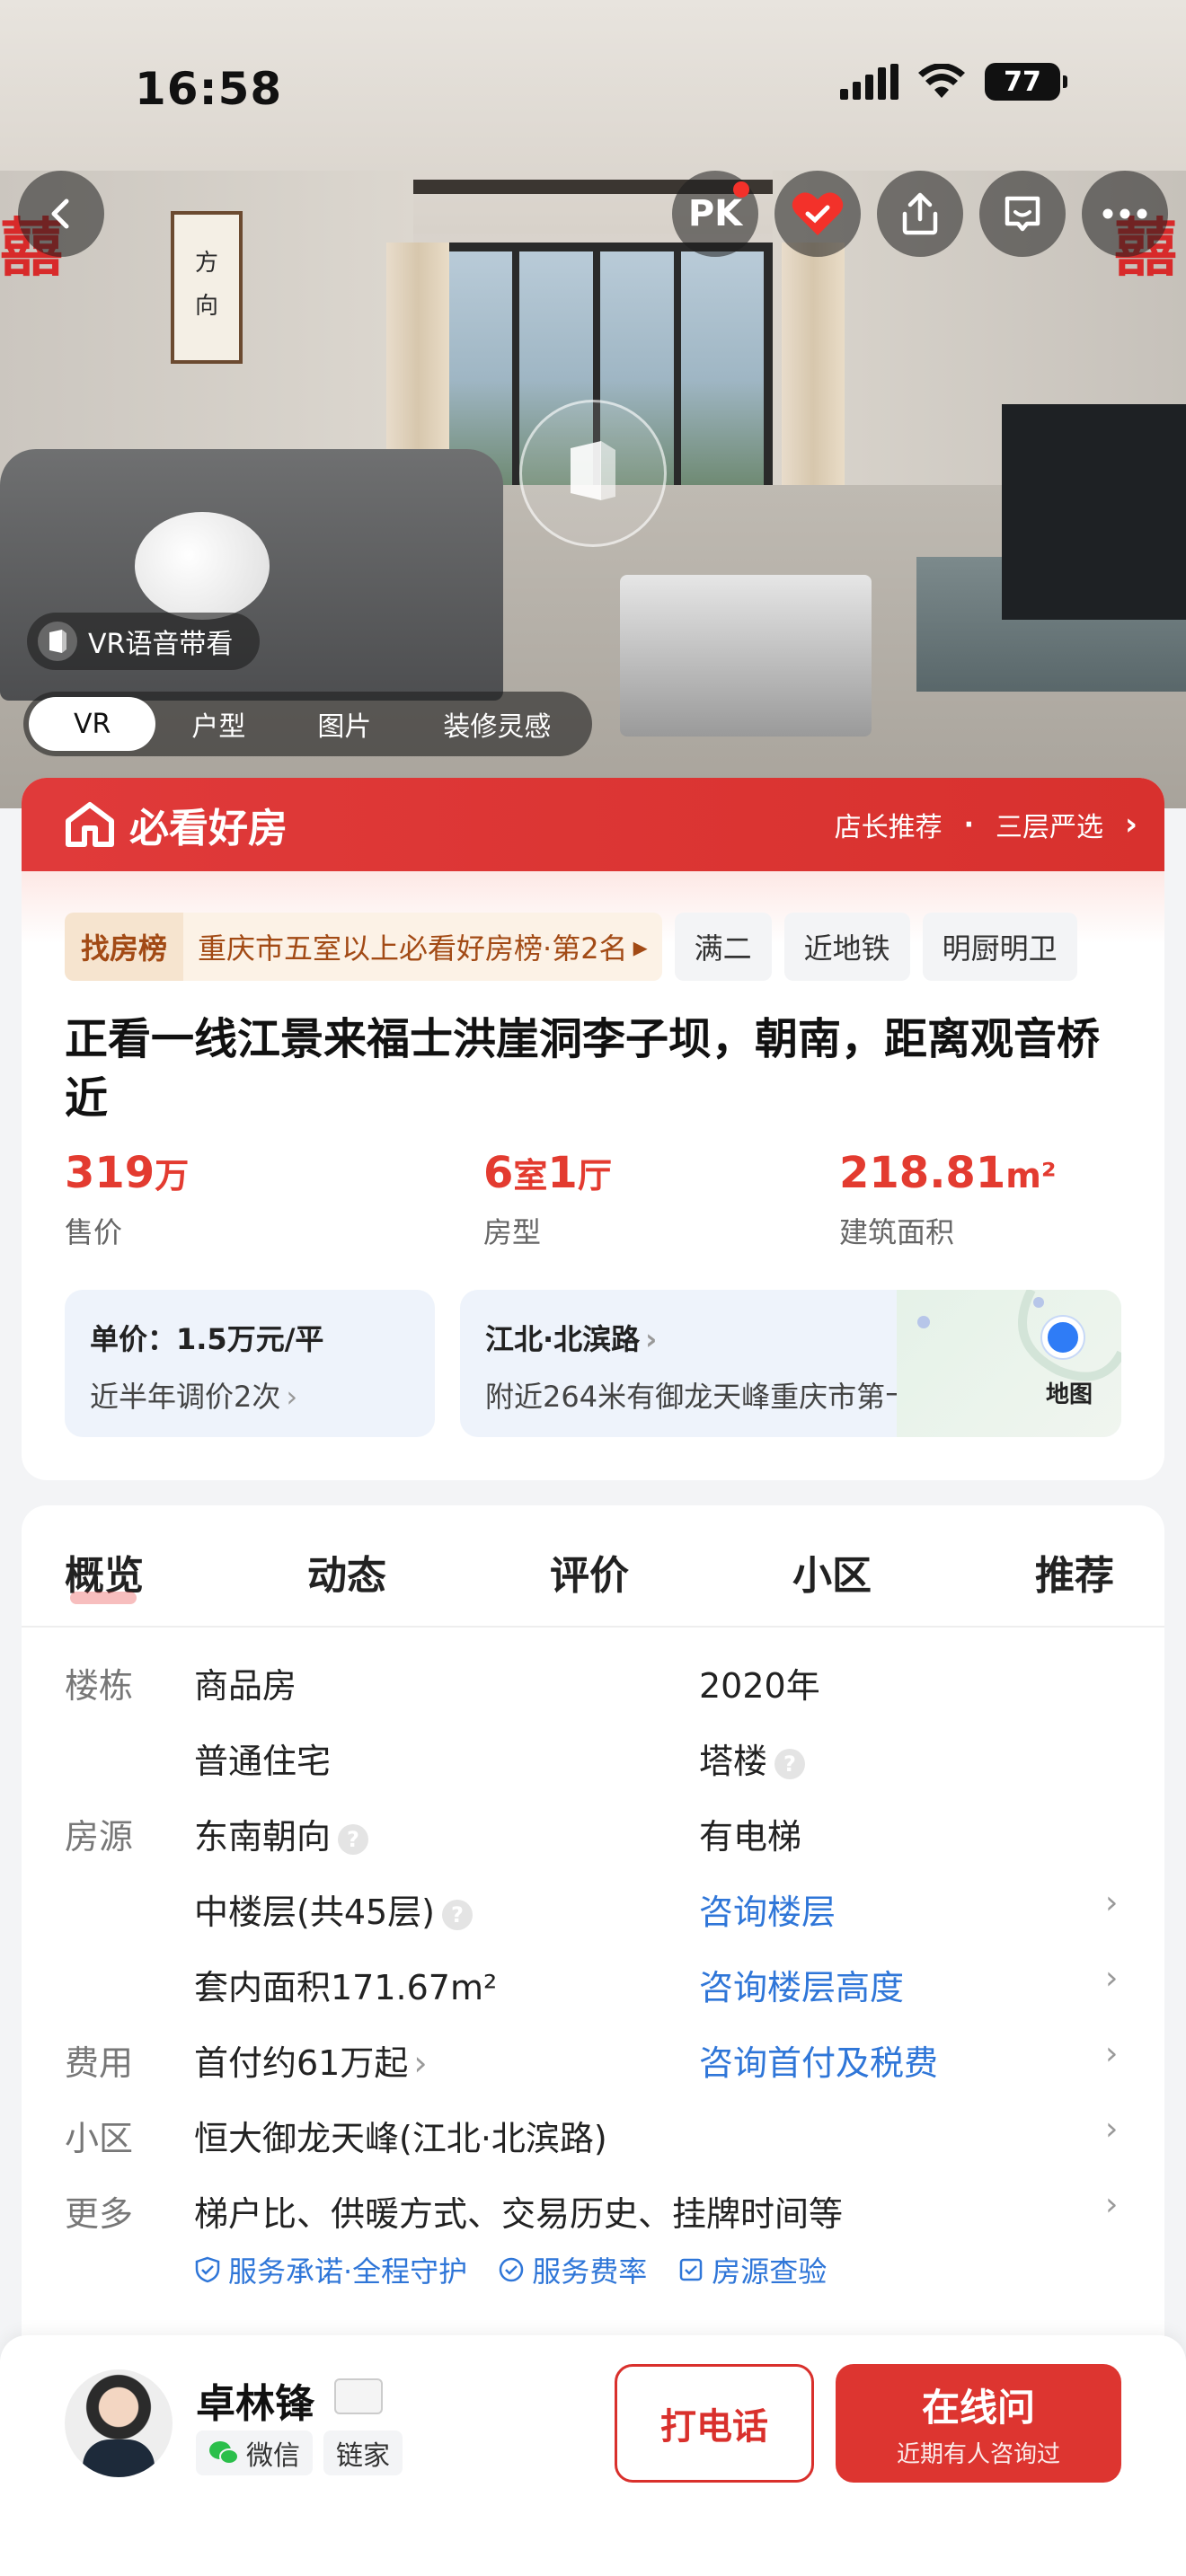 This screenshot has height=2576, width=1186. I want to click on tag-item: 满二, so click(723, 947).